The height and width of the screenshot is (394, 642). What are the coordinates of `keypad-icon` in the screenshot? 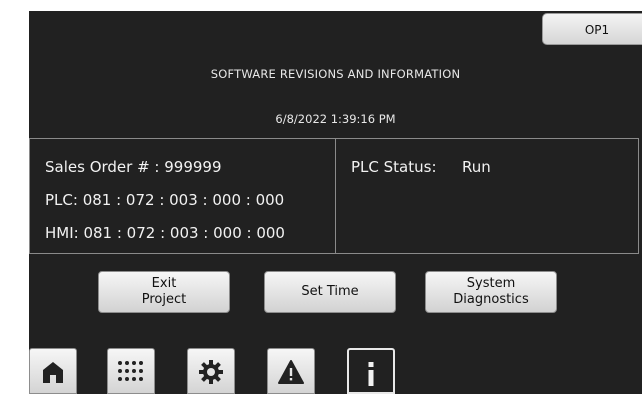 It's located at (130, 371).